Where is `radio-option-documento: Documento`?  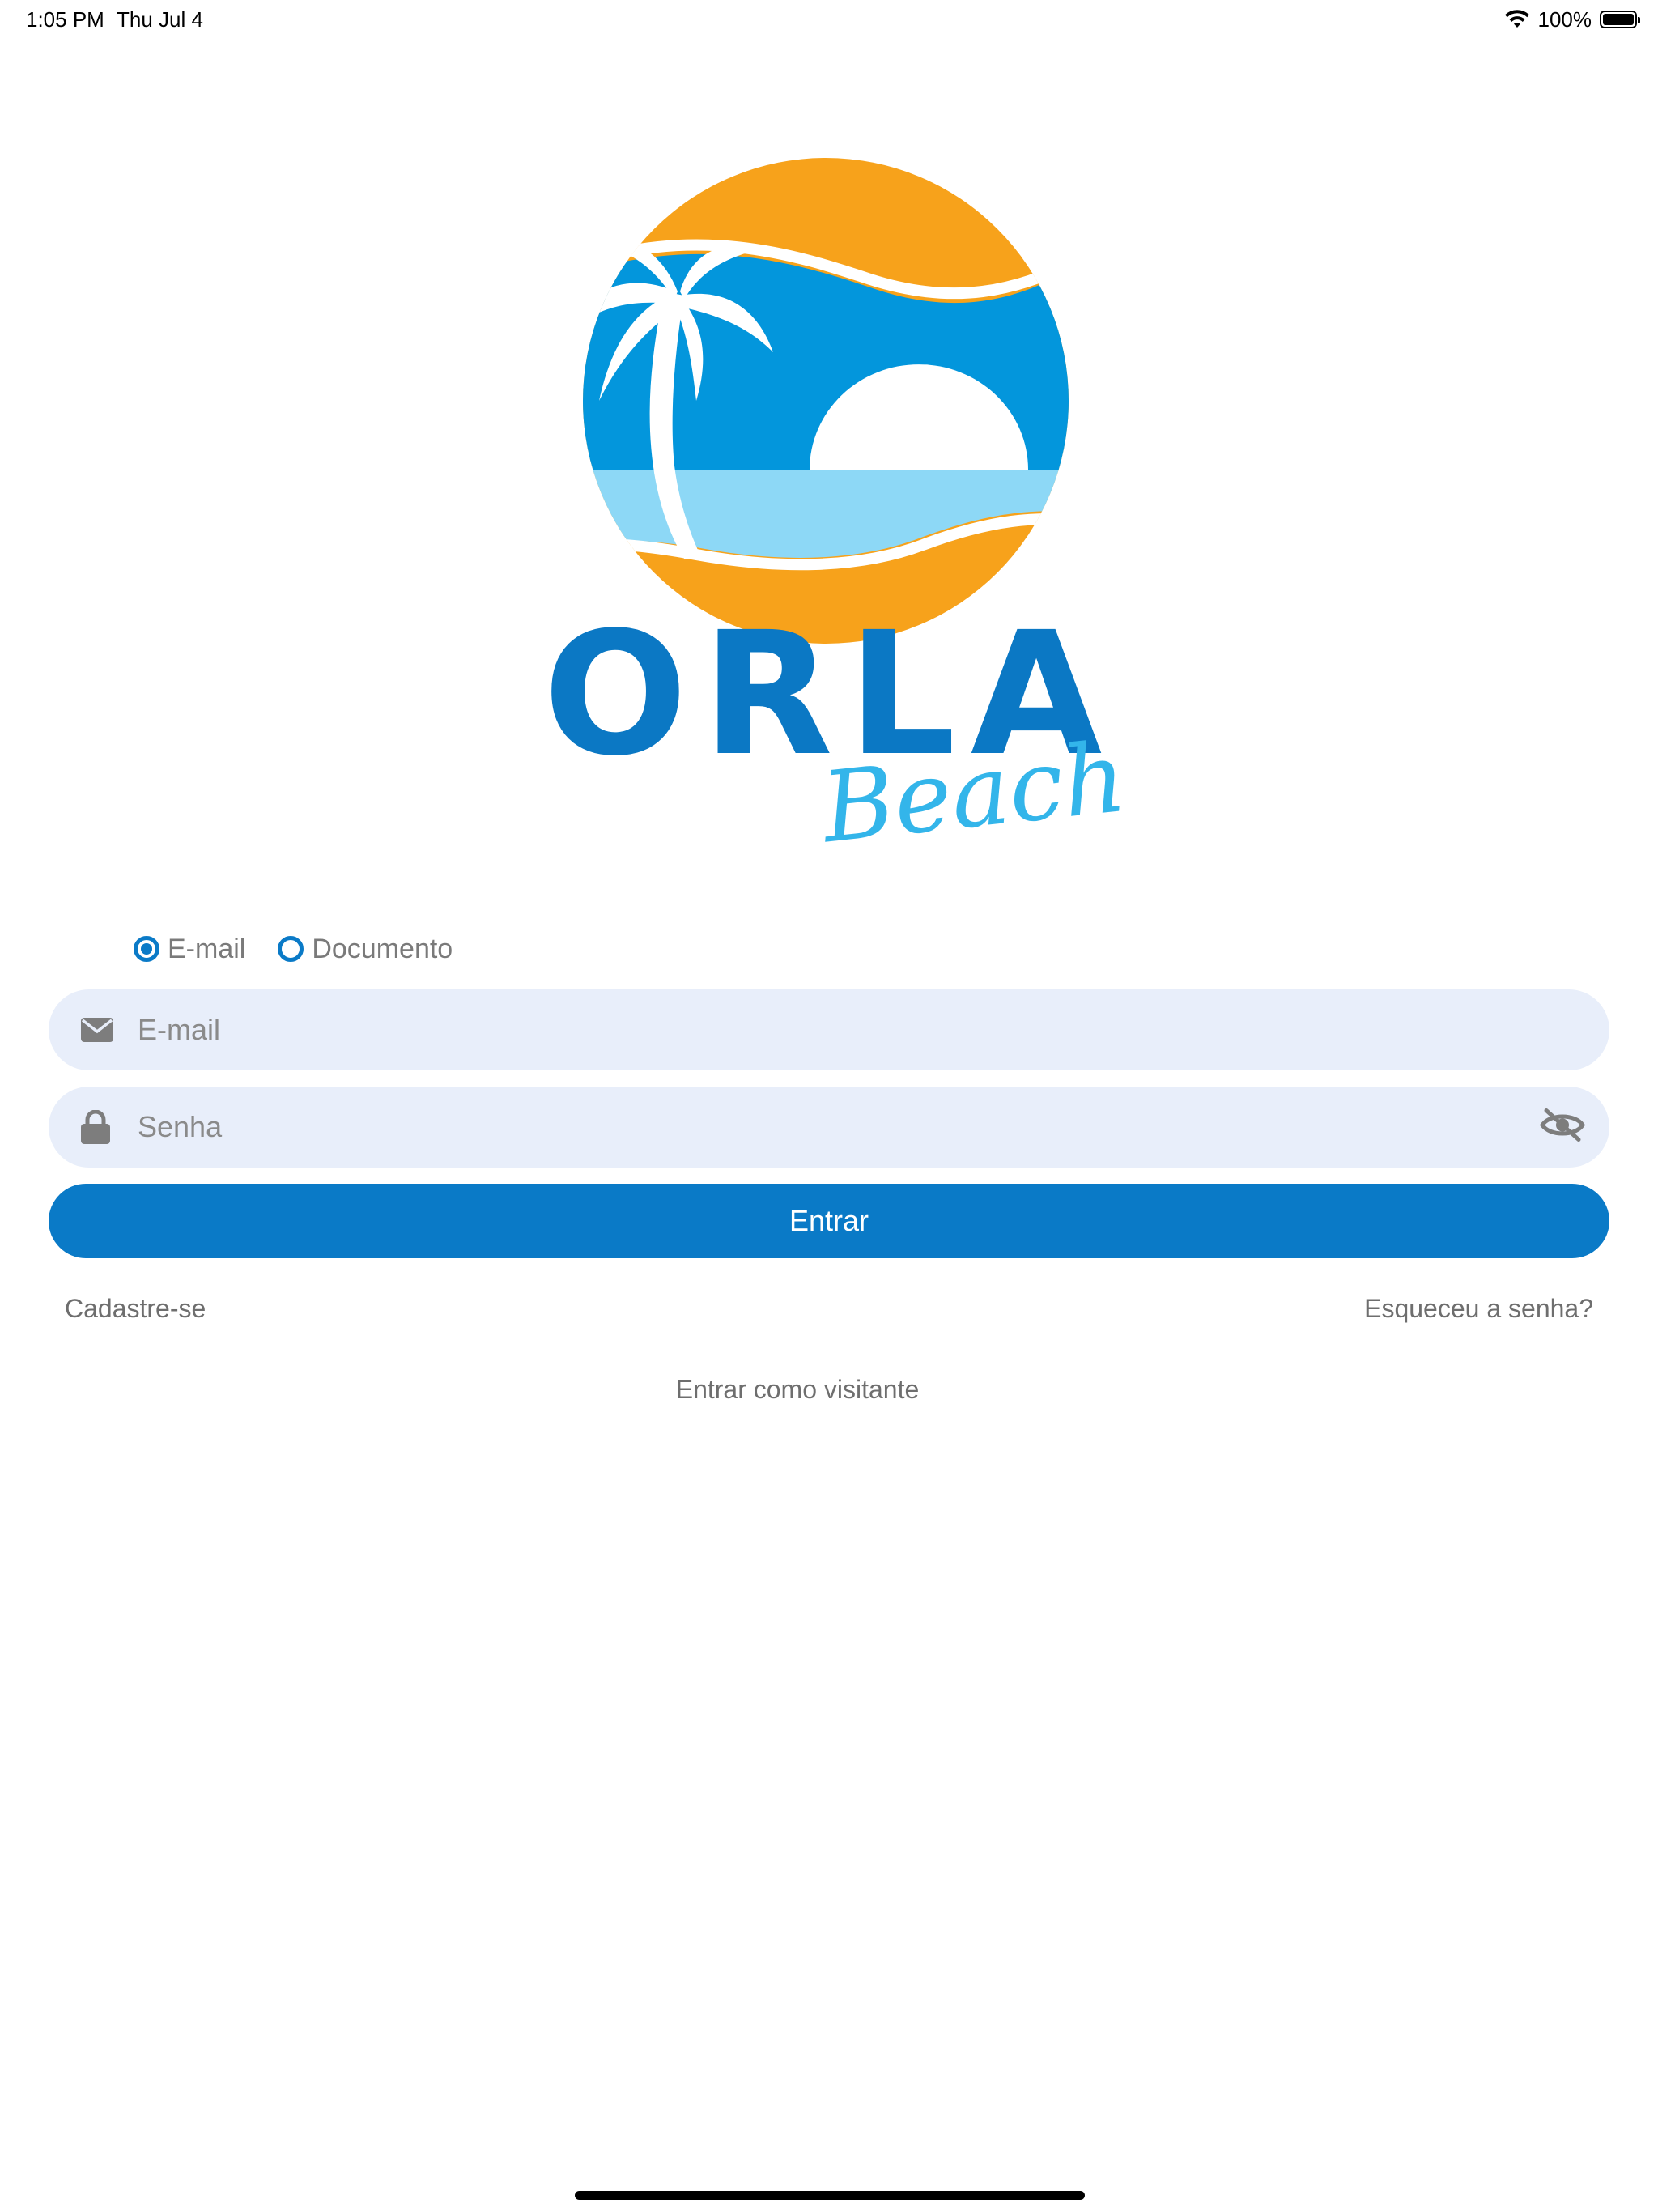 radio-option-documento: Documento is located at coordinates (365, 950).